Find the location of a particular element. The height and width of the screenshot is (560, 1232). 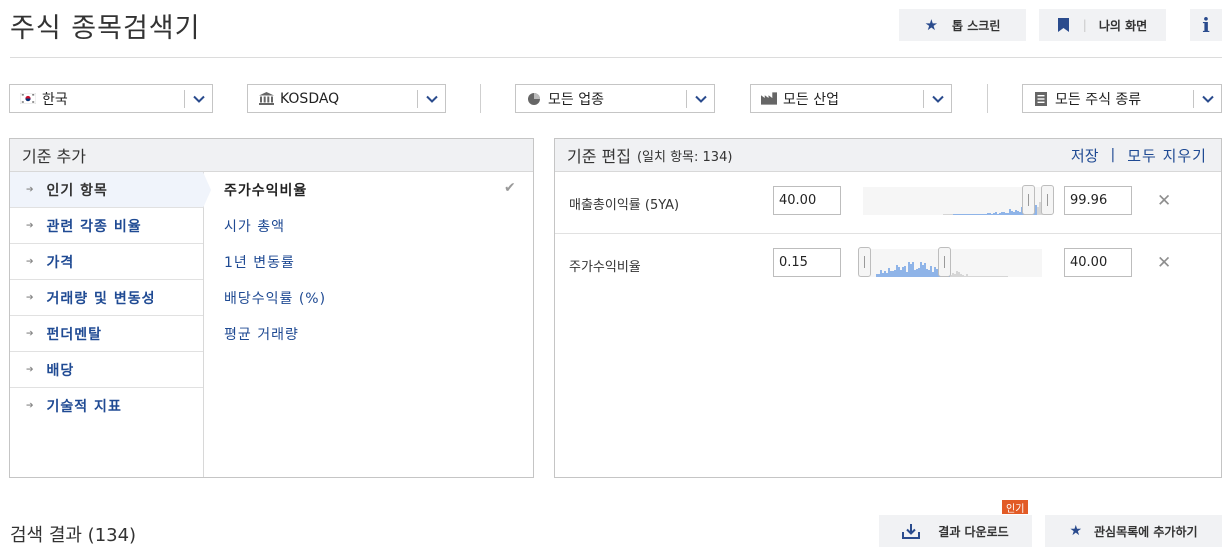

watchlist-label: 관심목록에 추가하기 is located at coordinates (1146, 531).